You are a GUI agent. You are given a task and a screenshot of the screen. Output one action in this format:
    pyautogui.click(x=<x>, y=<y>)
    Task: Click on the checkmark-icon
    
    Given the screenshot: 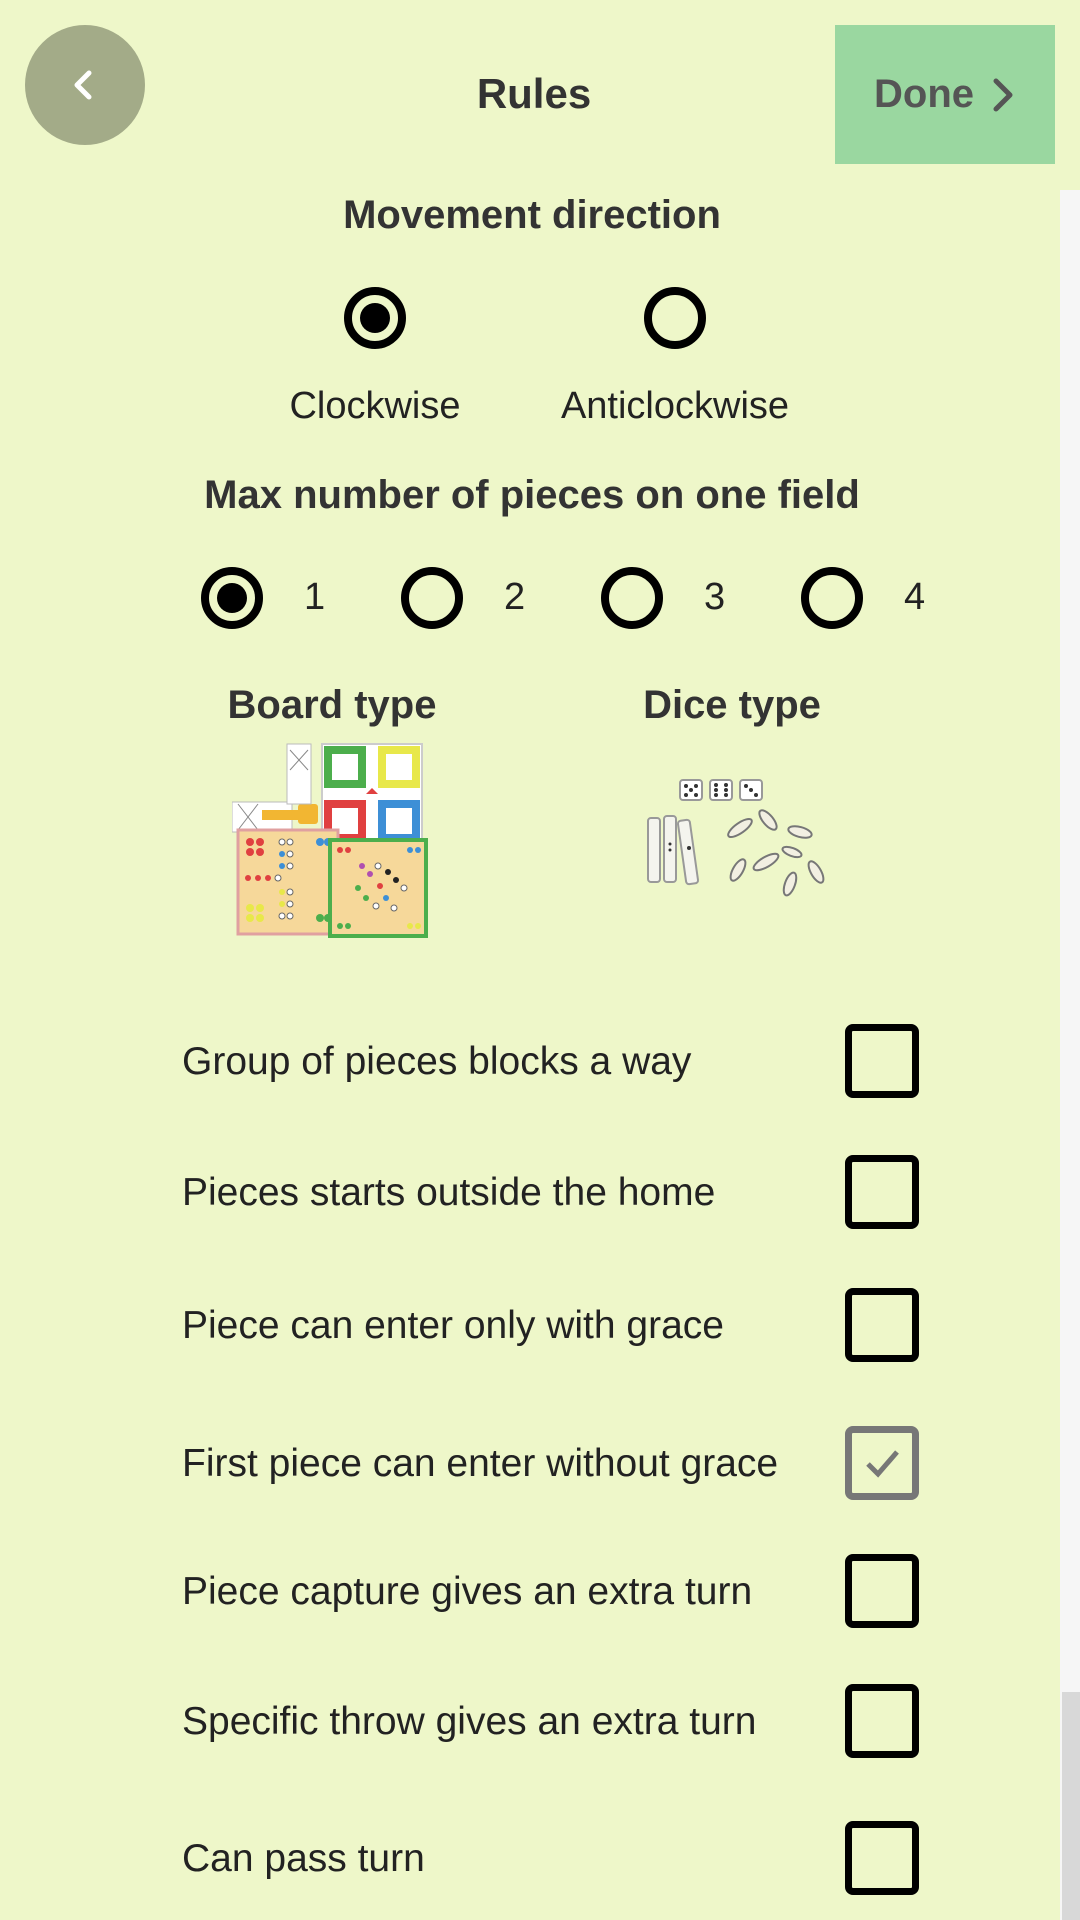 What is the action you would take?
    pyautogui.click(x=882, y=1464)
    